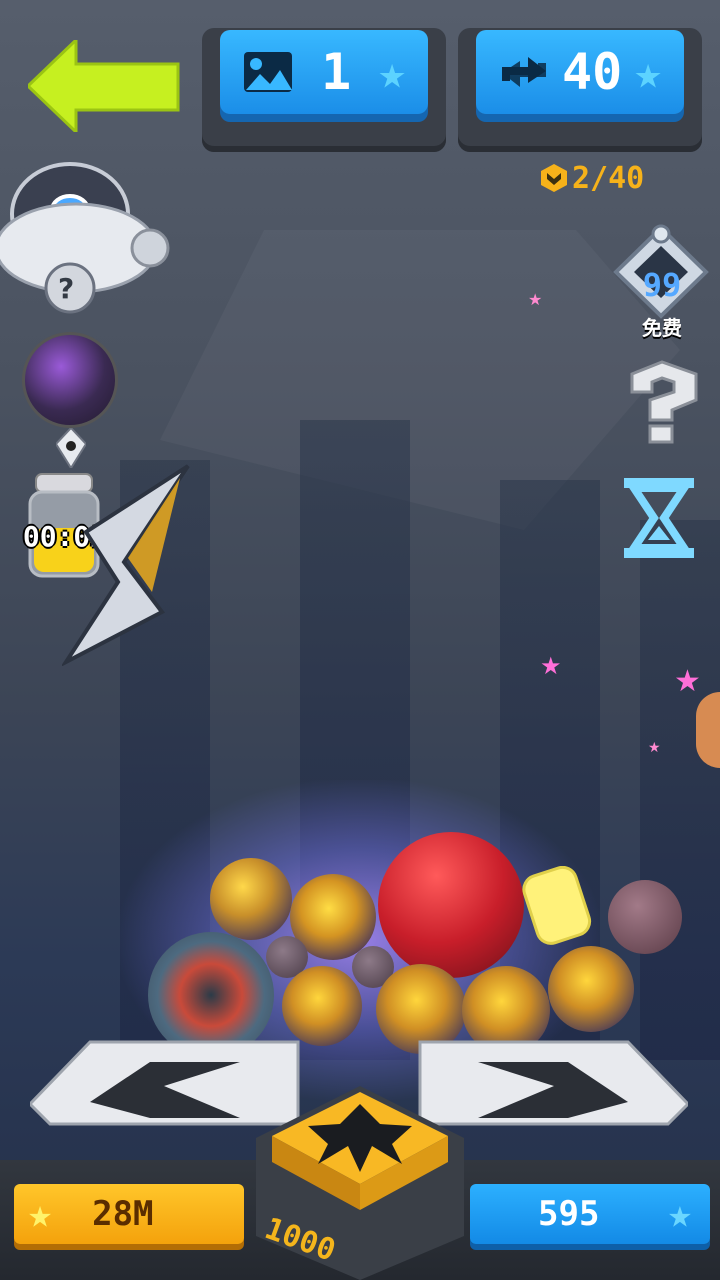 Image resolution: width=720 pixels, height=1280 pixels. I want to click on timer-button, so click(659, 518).